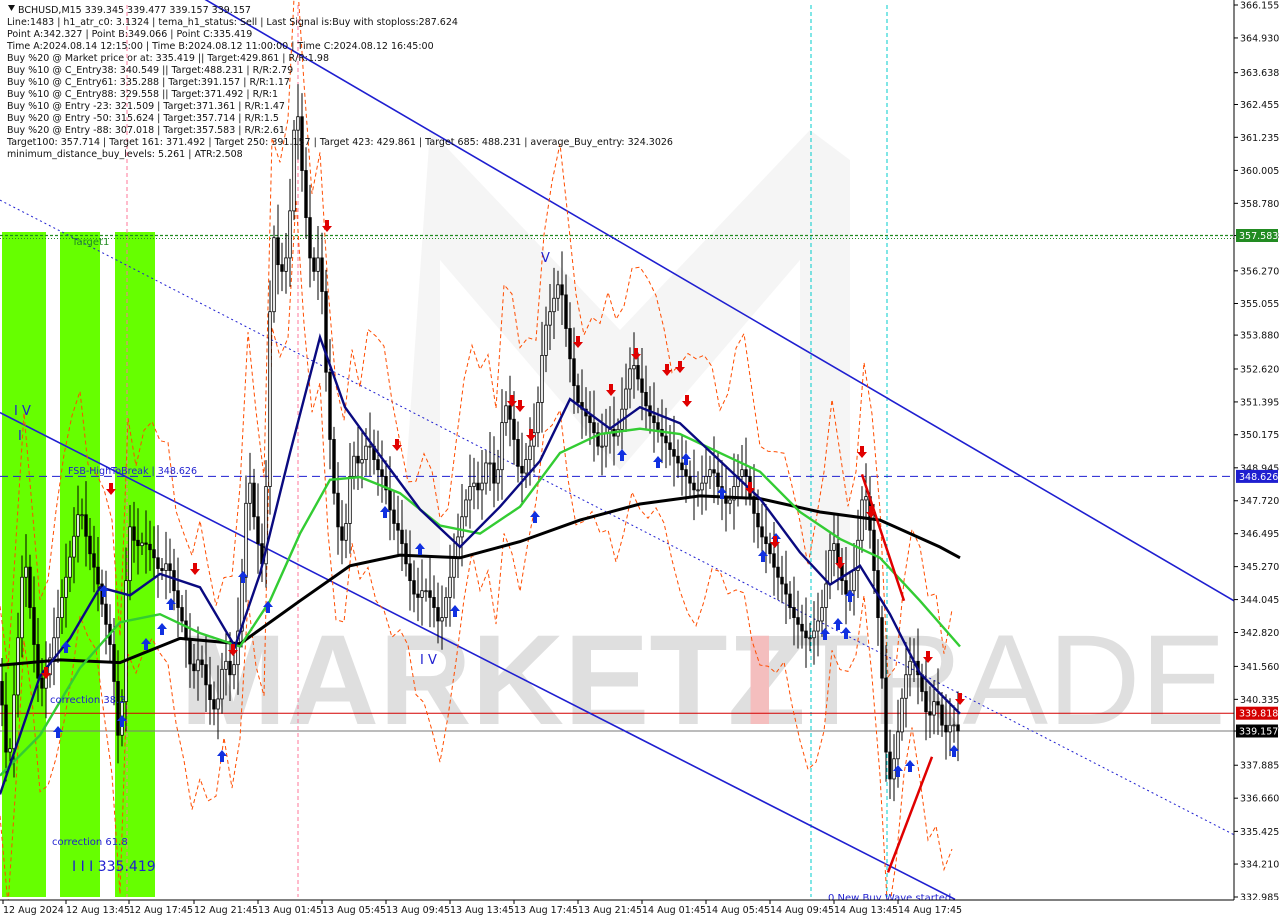 This screenshot has width=1280, height=920. I want to click on x-tick-label: 12 Aug 21:45, so click(226, 910).